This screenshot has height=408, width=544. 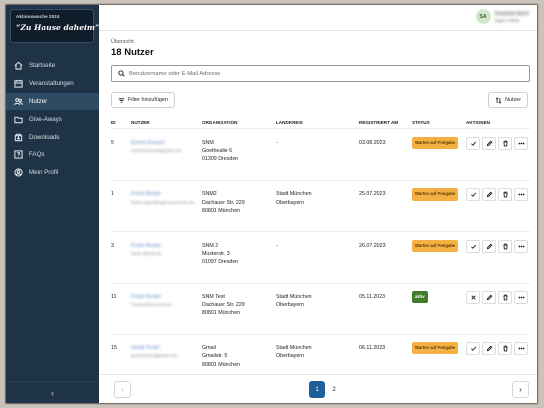 I want to click on header-registered: REGISTRIERT AM, so click(x=378, y=122).